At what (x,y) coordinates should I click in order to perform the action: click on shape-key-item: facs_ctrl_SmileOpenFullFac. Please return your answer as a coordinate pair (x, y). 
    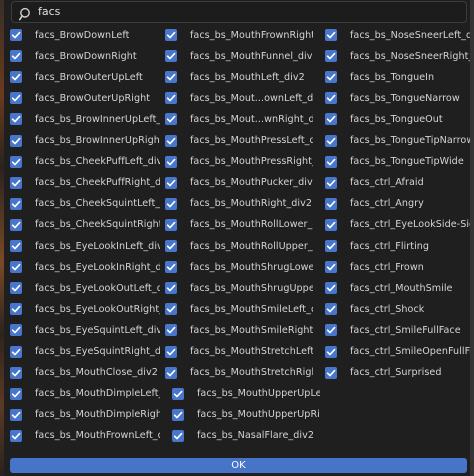
    Looking at the image, I should click on (397, 352).